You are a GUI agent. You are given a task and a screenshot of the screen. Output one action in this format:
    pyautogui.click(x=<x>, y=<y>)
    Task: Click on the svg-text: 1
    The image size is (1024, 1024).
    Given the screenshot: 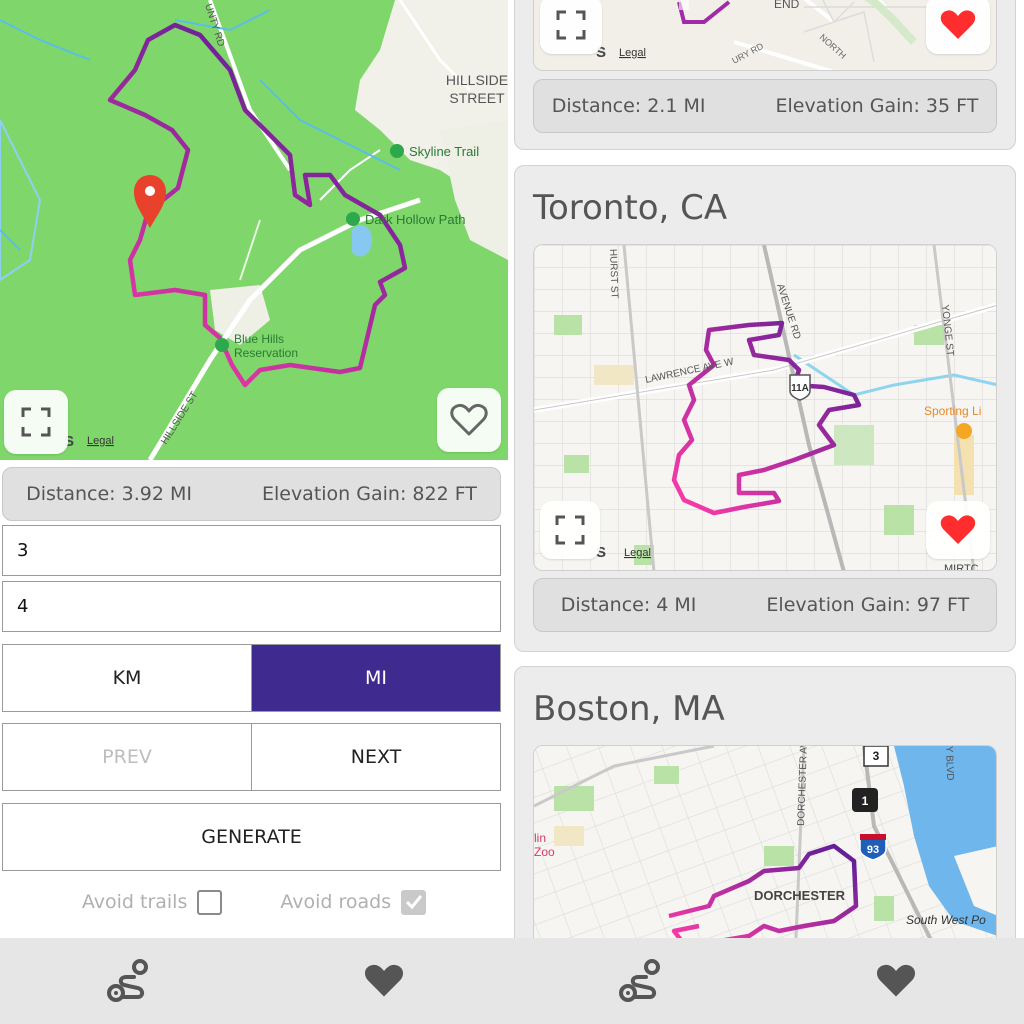 What is the action you would take?
    pyautogui.click(x=865, y=801)
    